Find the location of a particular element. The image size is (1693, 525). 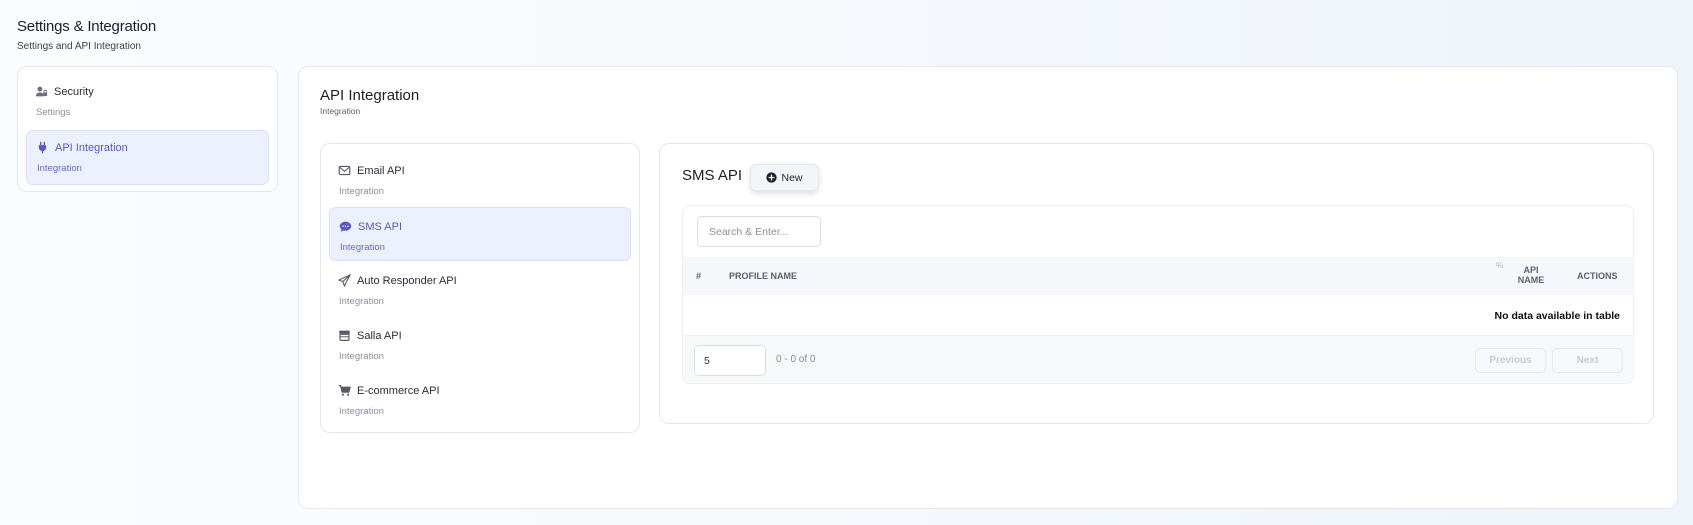

sms-icon is located at coordinates (345, 226).